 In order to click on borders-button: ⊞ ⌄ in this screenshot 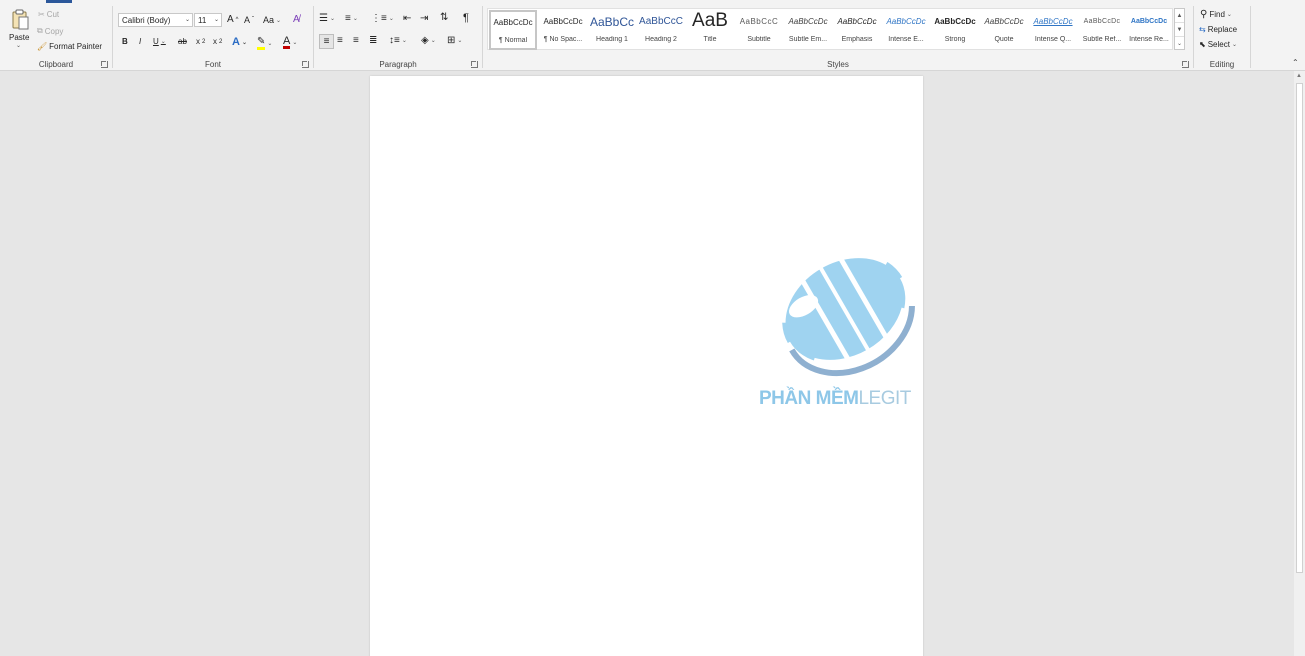, I will do `click(454, 40)`.